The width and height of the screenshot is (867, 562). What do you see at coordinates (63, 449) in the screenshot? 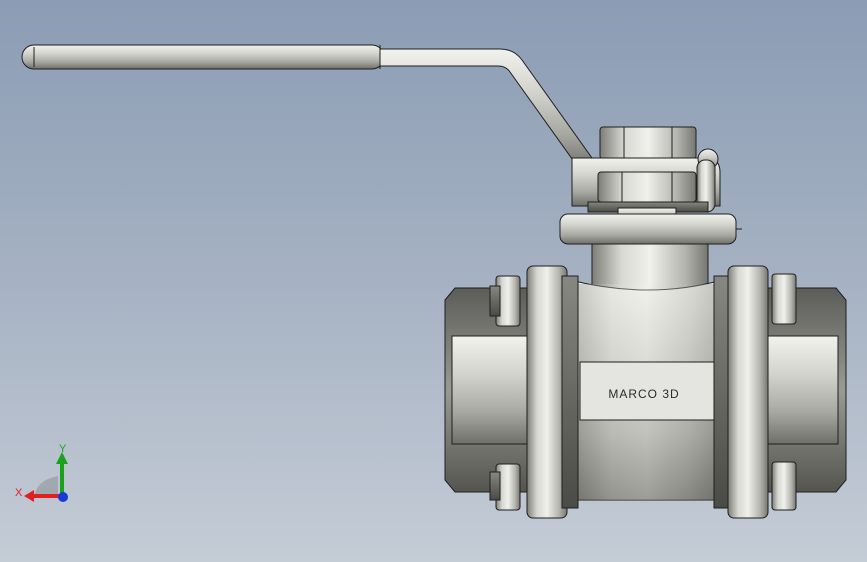
I see `y-axis-label: Y` at bounding box center [63, 449].